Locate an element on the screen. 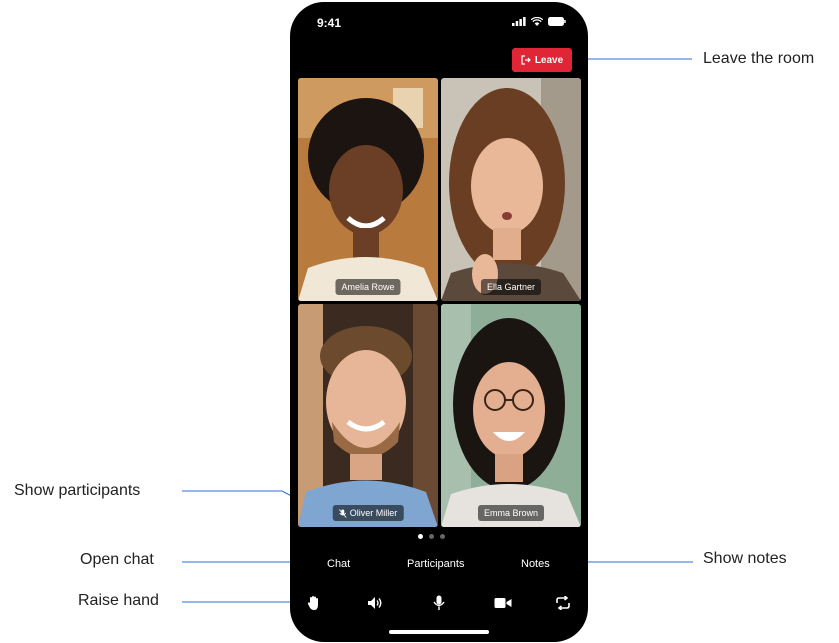  mic-button is located at coordinates (439, 603).